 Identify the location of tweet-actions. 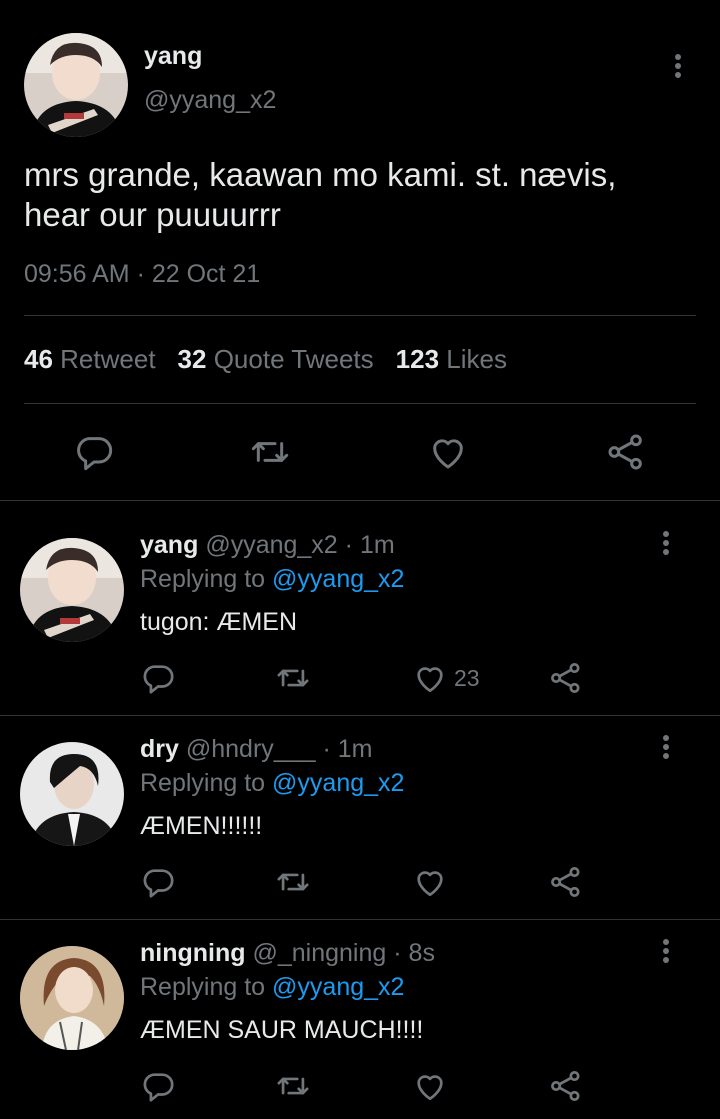
(360, 452).